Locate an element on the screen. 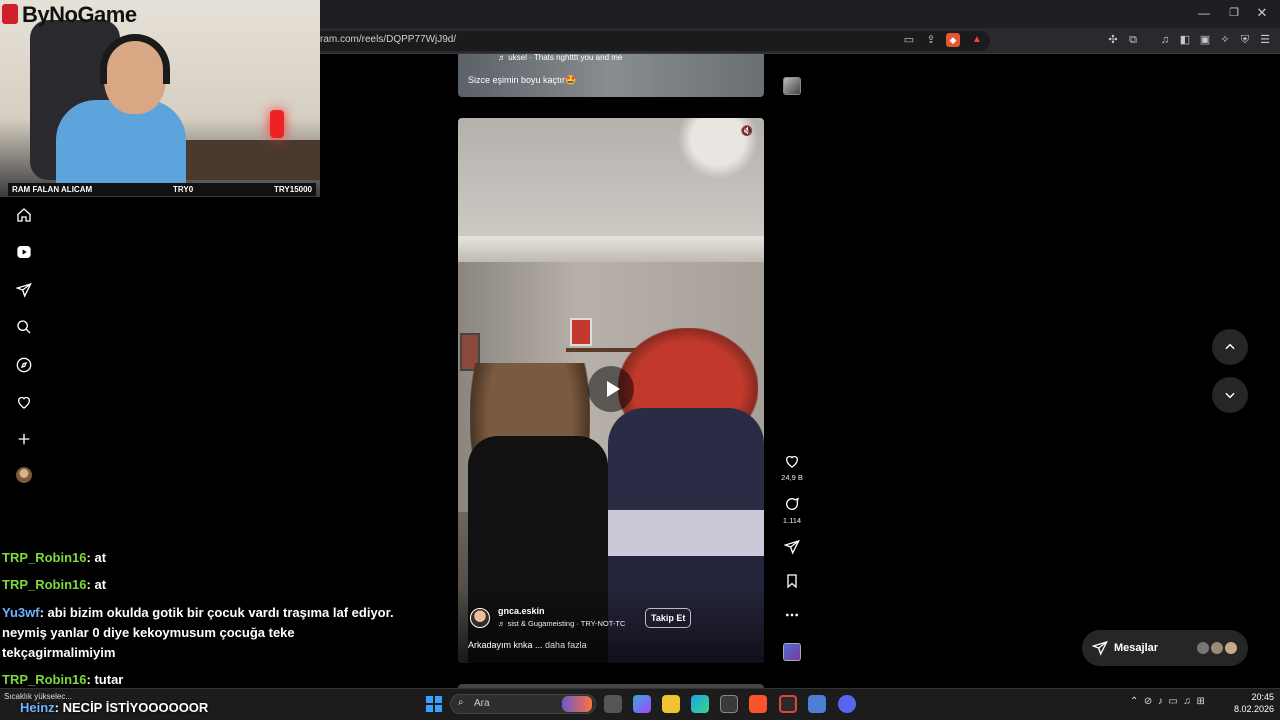  reels-icon is located at coordinates (24, 252).